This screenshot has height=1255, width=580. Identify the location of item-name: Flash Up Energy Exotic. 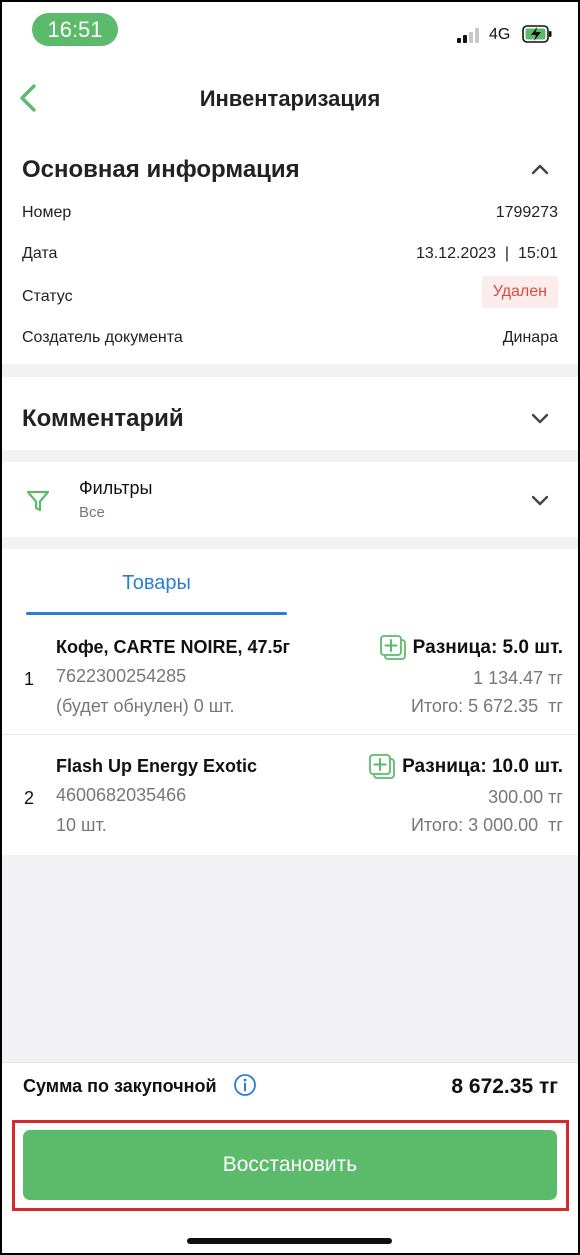
(157, 766).